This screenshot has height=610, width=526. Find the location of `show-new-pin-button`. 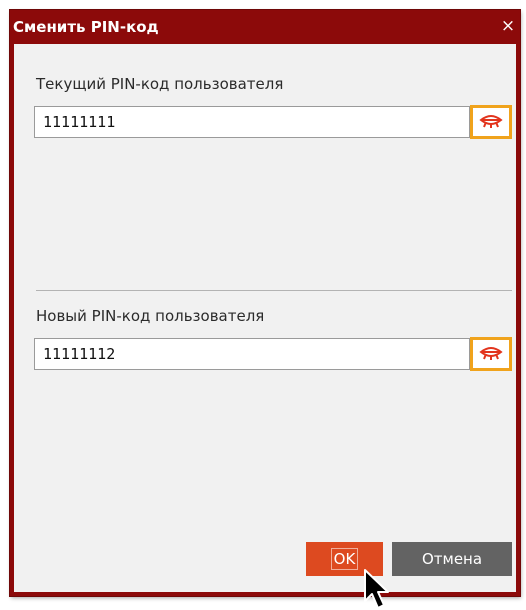

show-new-pin-button is located at coordinates (491, 354).